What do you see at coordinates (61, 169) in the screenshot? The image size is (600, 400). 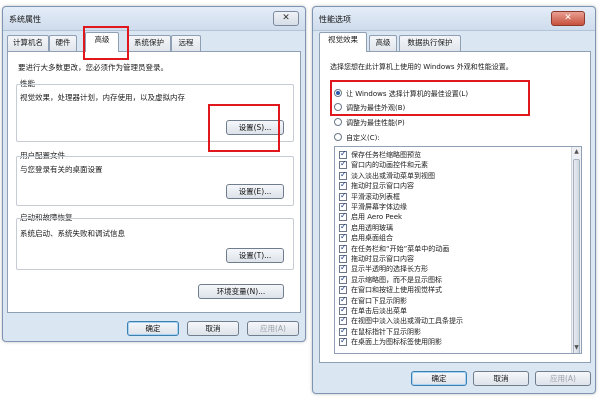 I see `user-profiles-desc: 与您登录有关的桌面设置` at bounding box center [61, 169].